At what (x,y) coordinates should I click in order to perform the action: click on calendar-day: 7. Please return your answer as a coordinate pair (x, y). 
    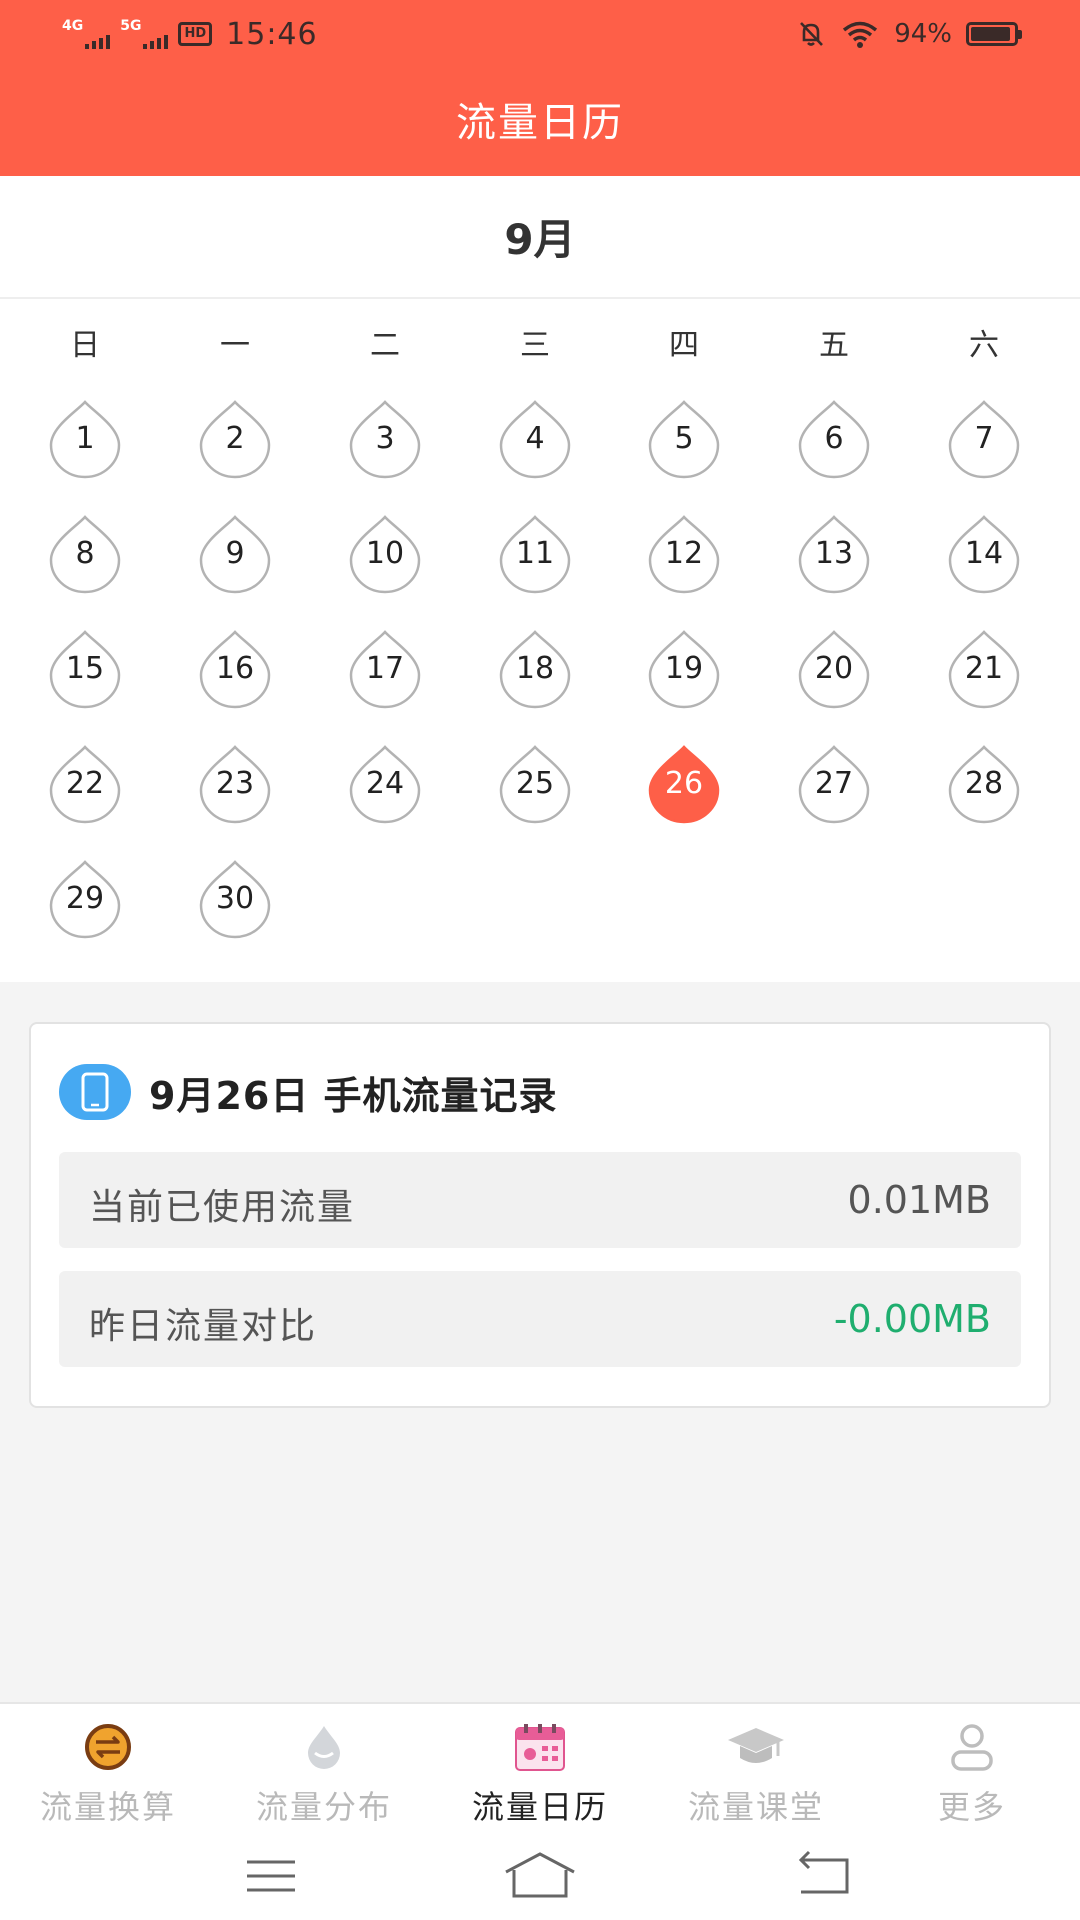
    Looking at the image, I should click on (984, 439).